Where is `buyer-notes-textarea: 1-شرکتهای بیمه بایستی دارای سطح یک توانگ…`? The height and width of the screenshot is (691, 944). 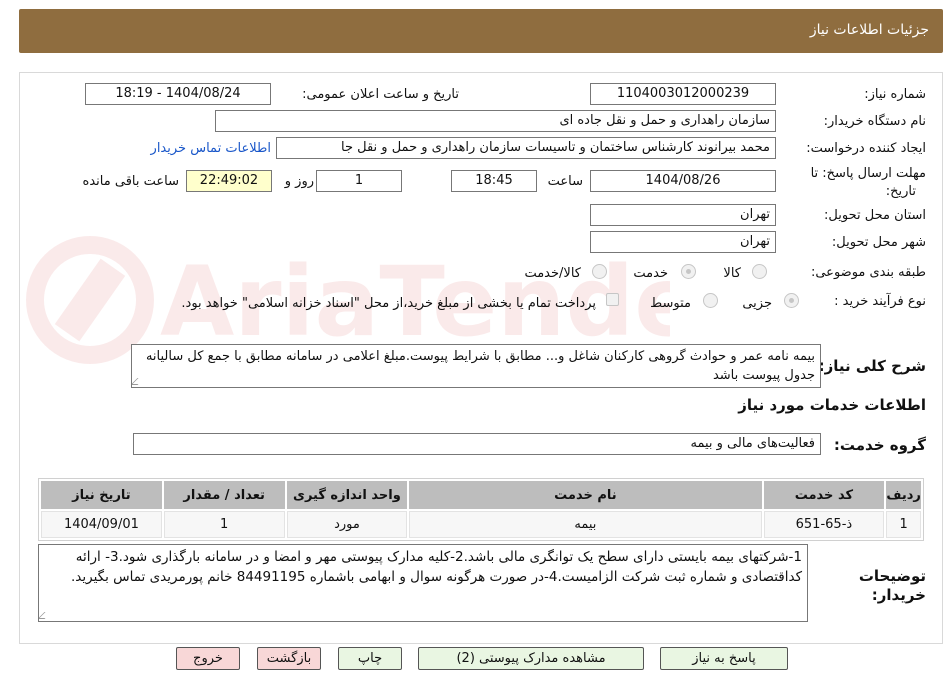
buyer-notes-textarea: 1-شرکتهای بیمه بایستی دارای سطح یک توانگ… is located at coordinates (423, 583).